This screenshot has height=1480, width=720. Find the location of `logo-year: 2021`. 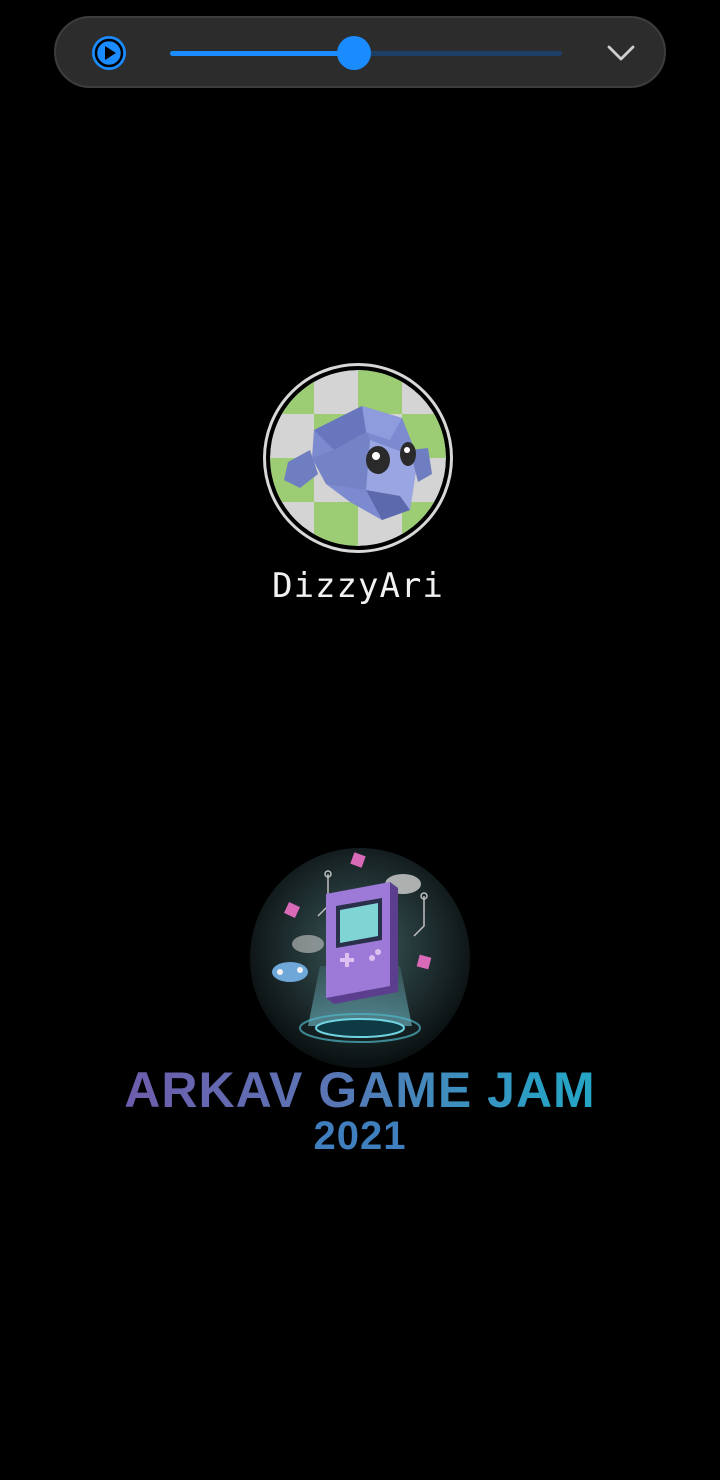

logo-year: 2021 is located at coordinates (360, 1136).